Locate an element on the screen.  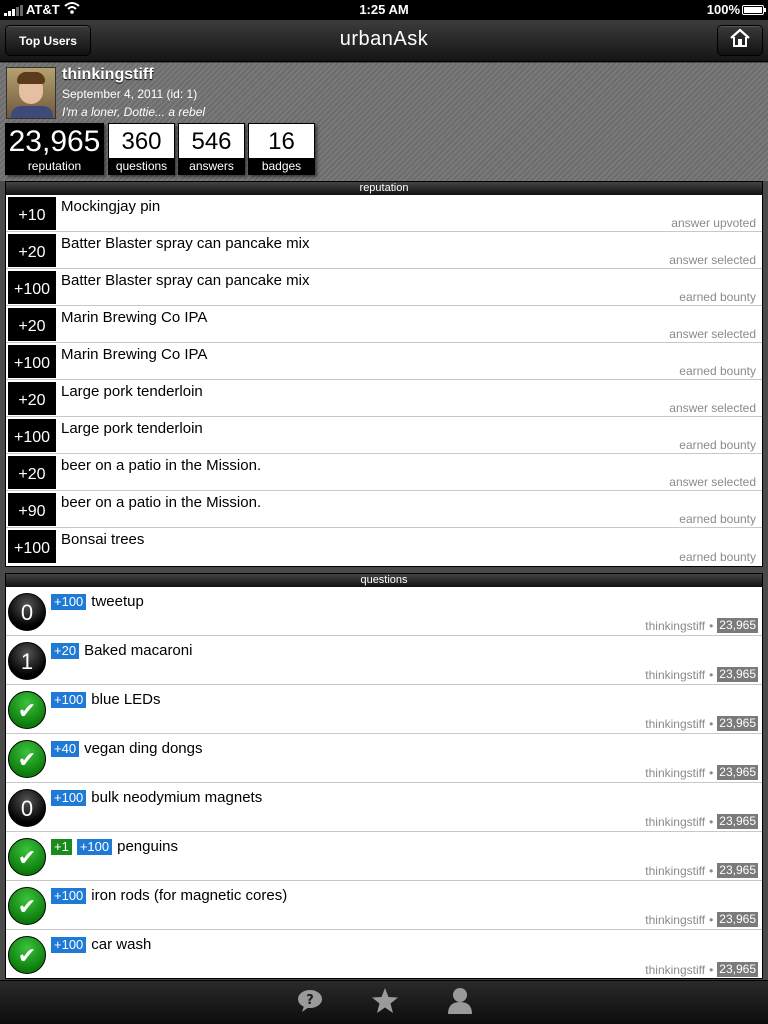
reputation-event-label: answer upvoted is located at coordinates (713, 223).